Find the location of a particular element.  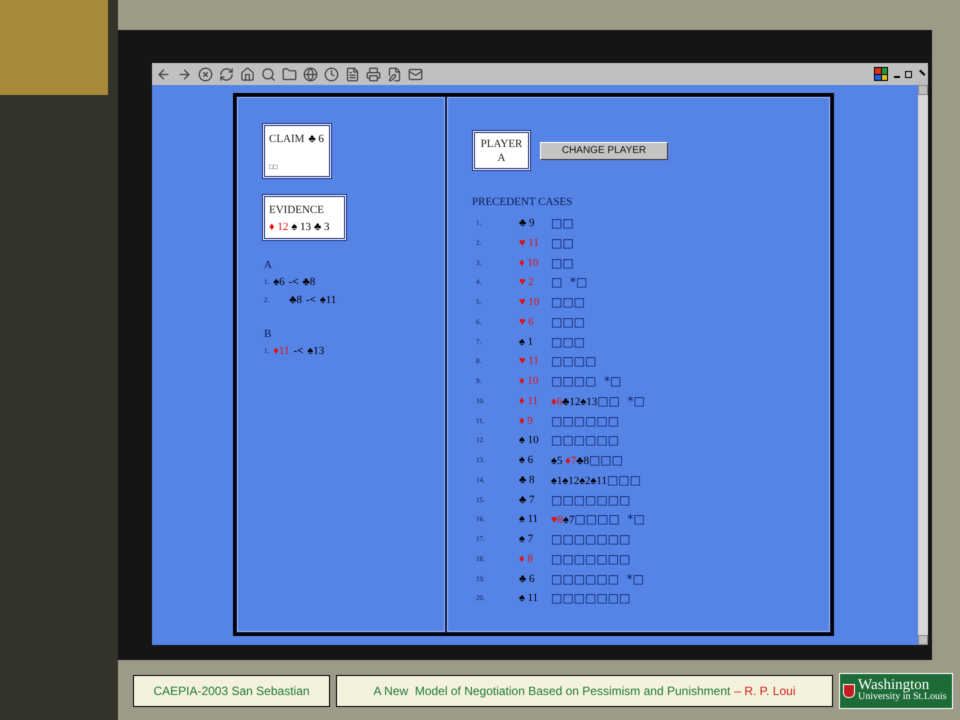

document-icon is located at coordinates (352, 74).